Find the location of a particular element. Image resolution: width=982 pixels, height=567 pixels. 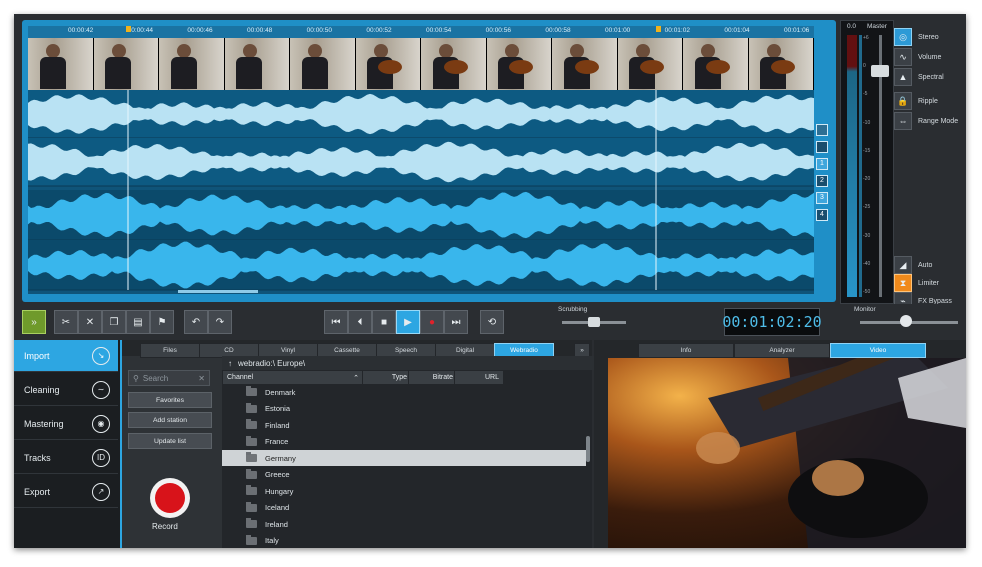

volume-control: ∿ Volume is located at coordinates (917, 57).